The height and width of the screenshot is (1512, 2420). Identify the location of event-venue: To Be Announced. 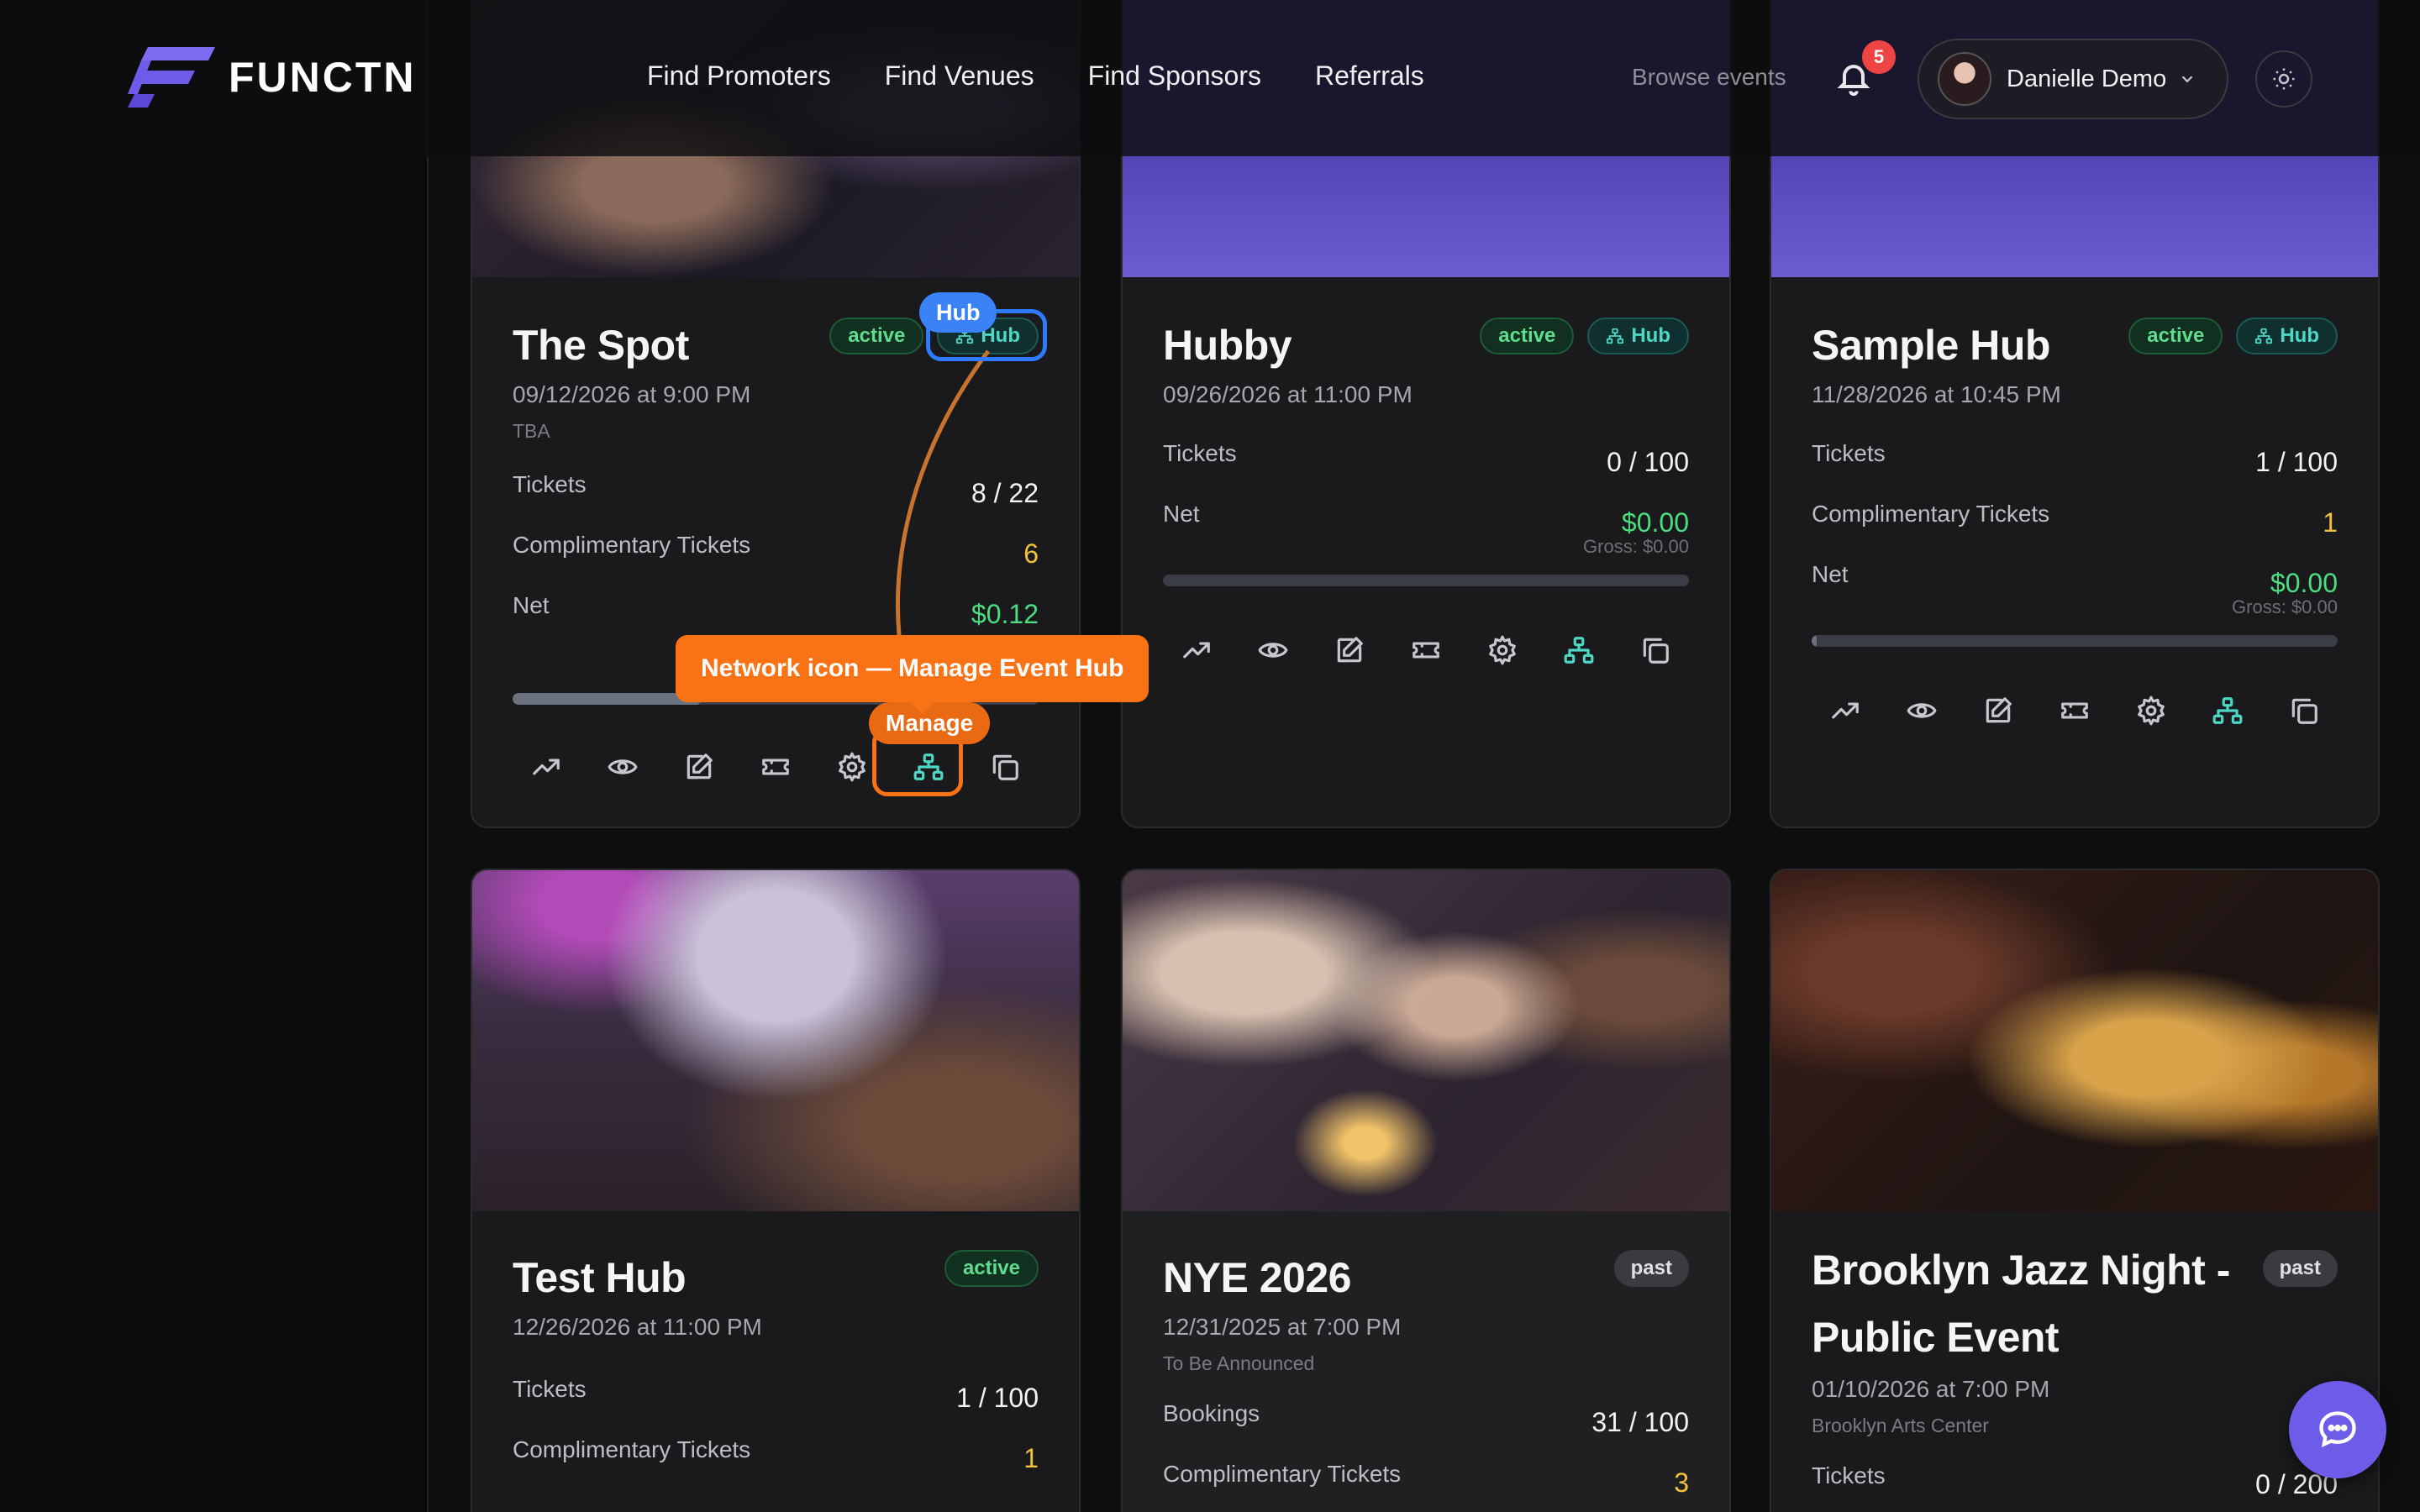
(1239, 1363).